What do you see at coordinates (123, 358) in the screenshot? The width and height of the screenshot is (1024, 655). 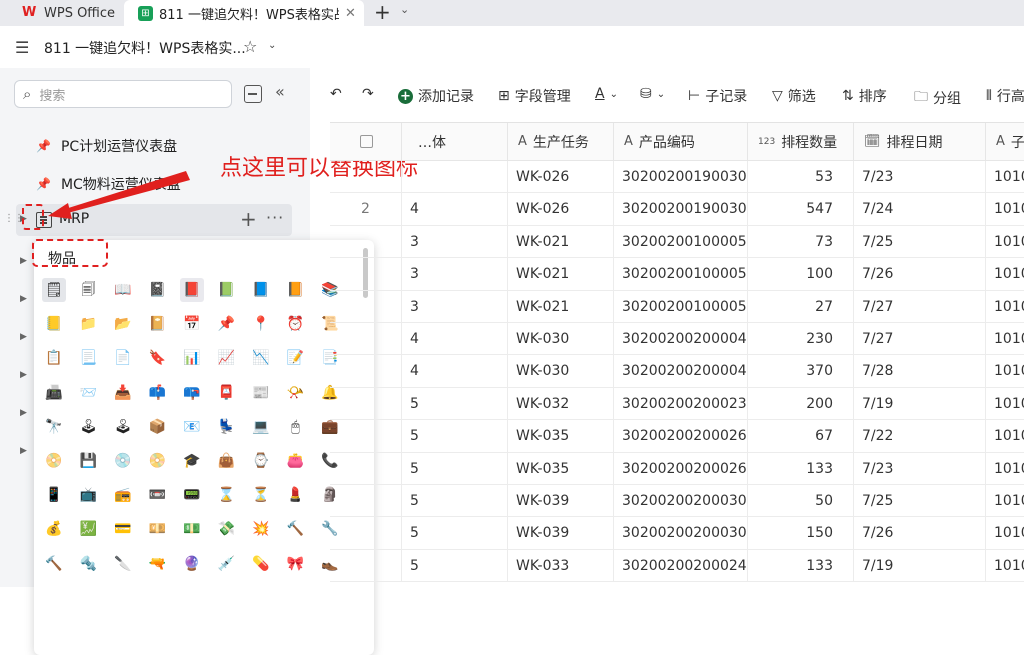 I see `icon-option: 📄` at bounding box center [123, 358].